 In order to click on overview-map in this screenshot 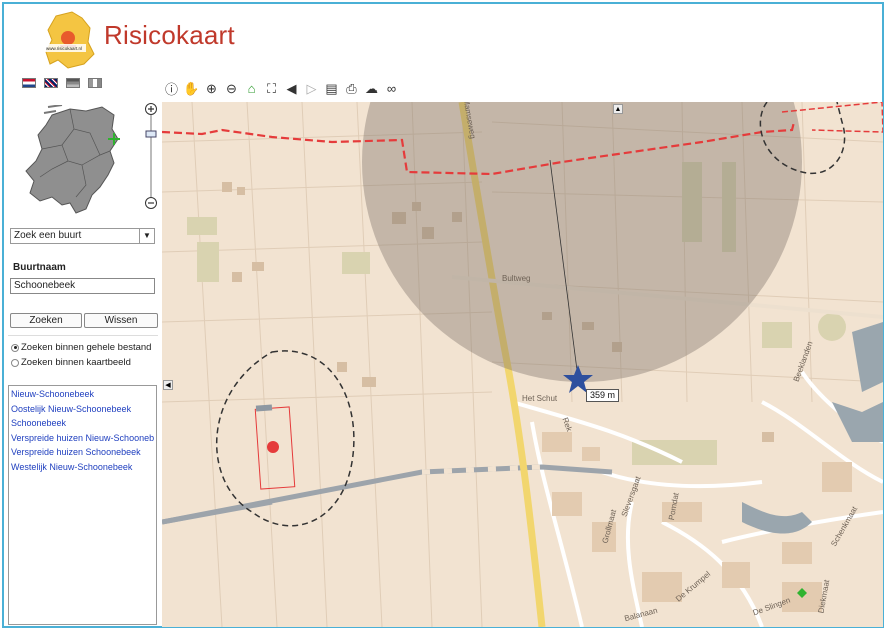, I will do `click(76, 161)`.